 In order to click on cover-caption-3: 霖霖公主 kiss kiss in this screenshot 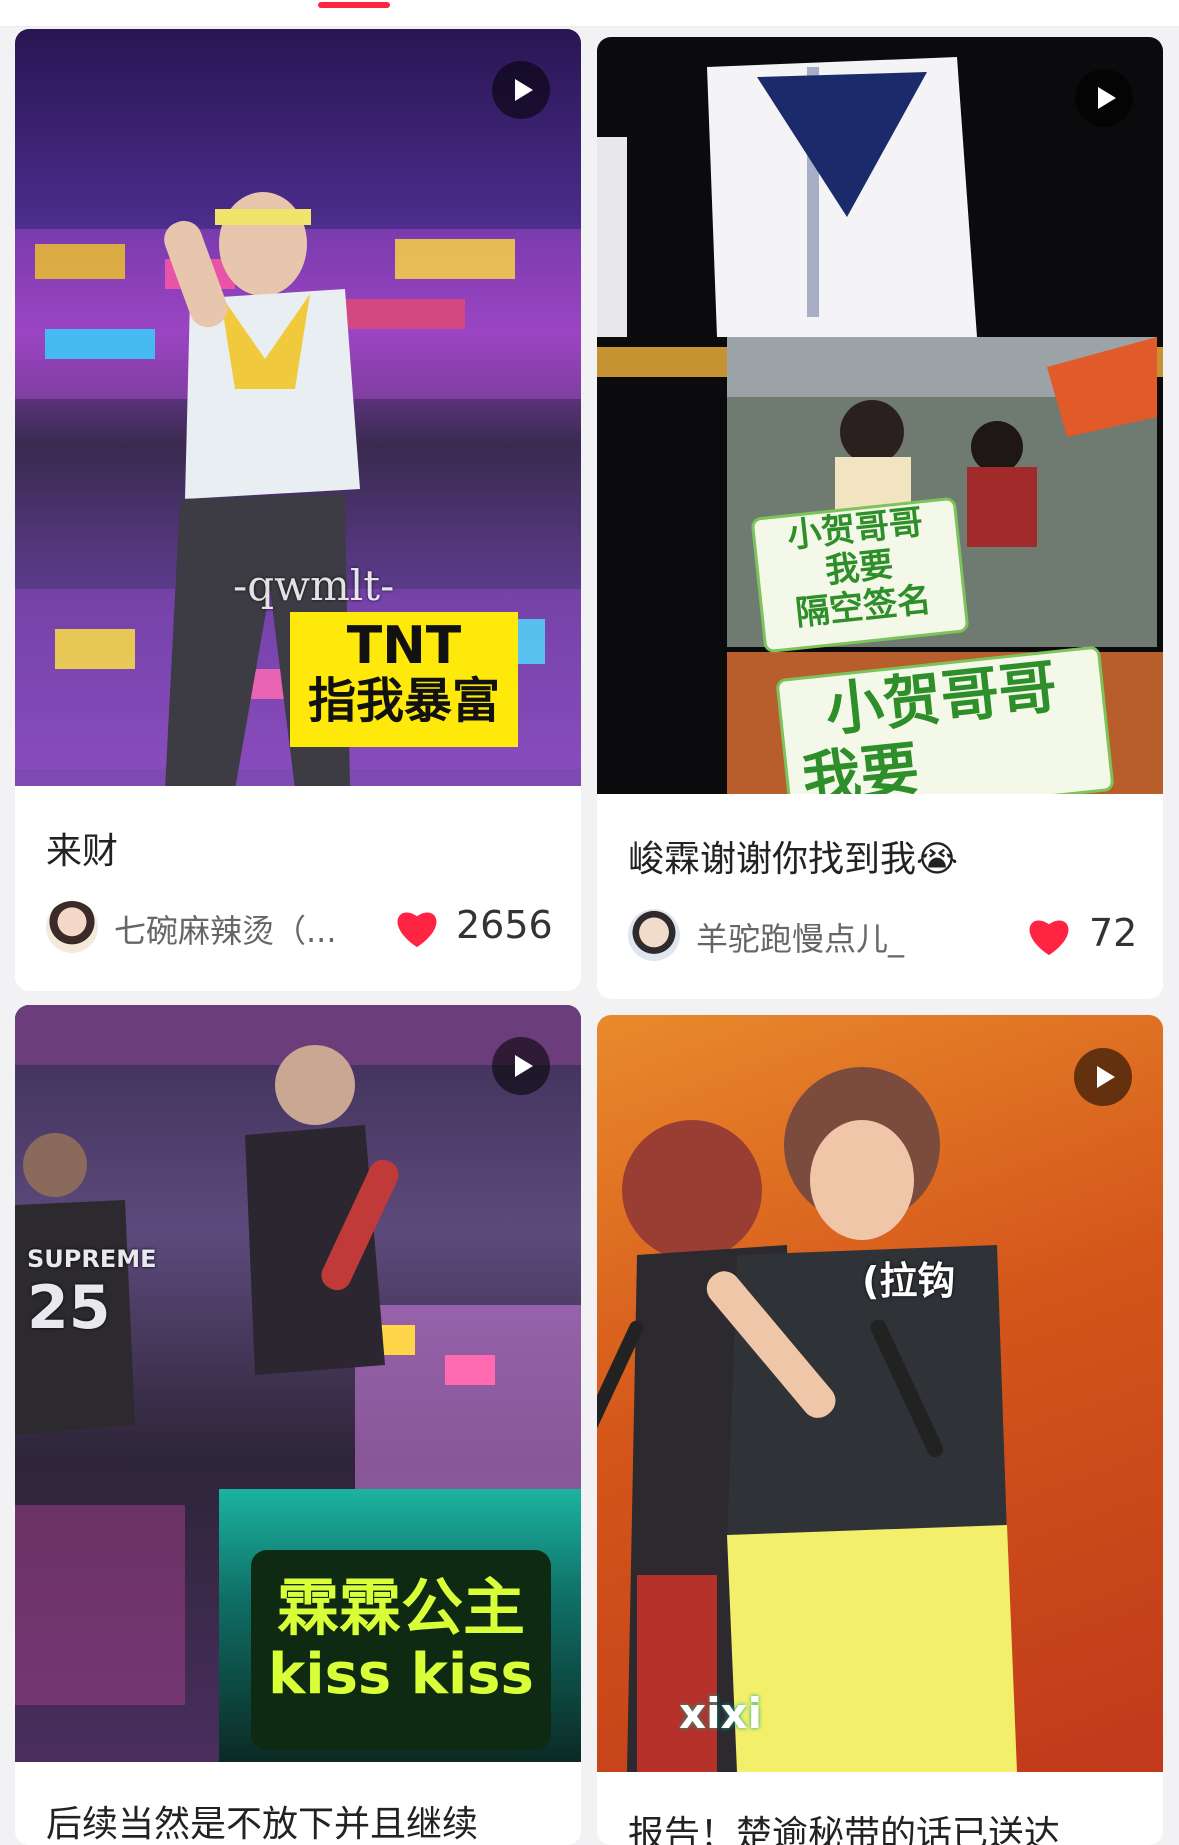, I will do `click(401, 1650)`.